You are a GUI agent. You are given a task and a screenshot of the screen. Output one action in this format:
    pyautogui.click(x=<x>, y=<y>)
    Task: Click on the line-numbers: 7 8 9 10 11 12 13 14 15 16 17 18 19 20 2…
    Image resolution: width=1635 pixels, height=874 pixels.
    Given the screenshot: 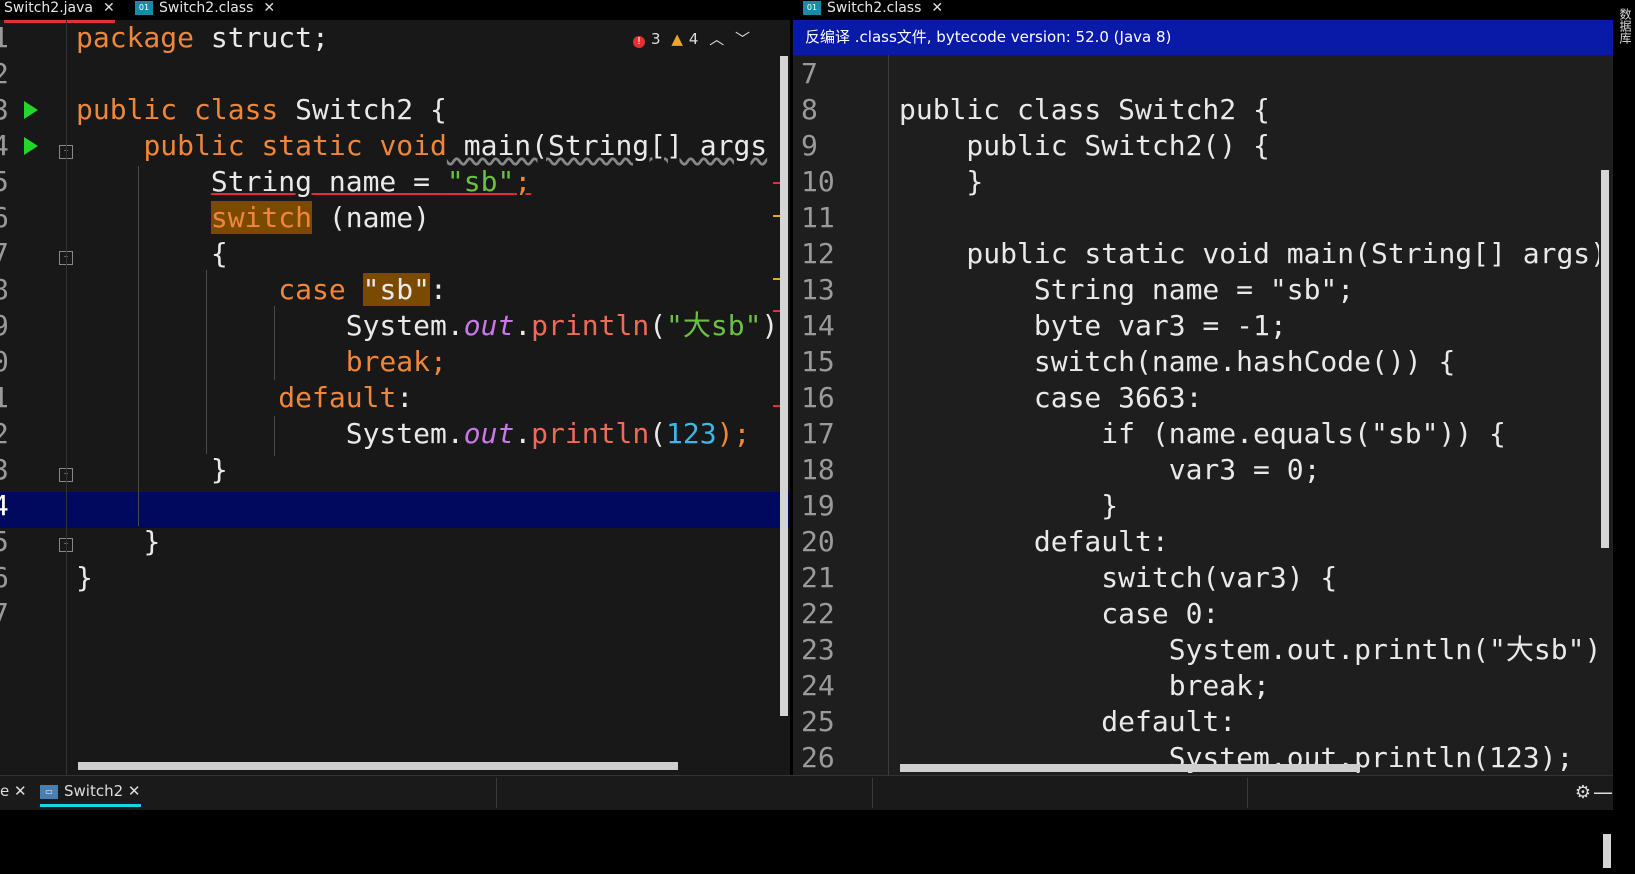 What is the action you would take?
    pyautogui.click(x=818, y=415)
    